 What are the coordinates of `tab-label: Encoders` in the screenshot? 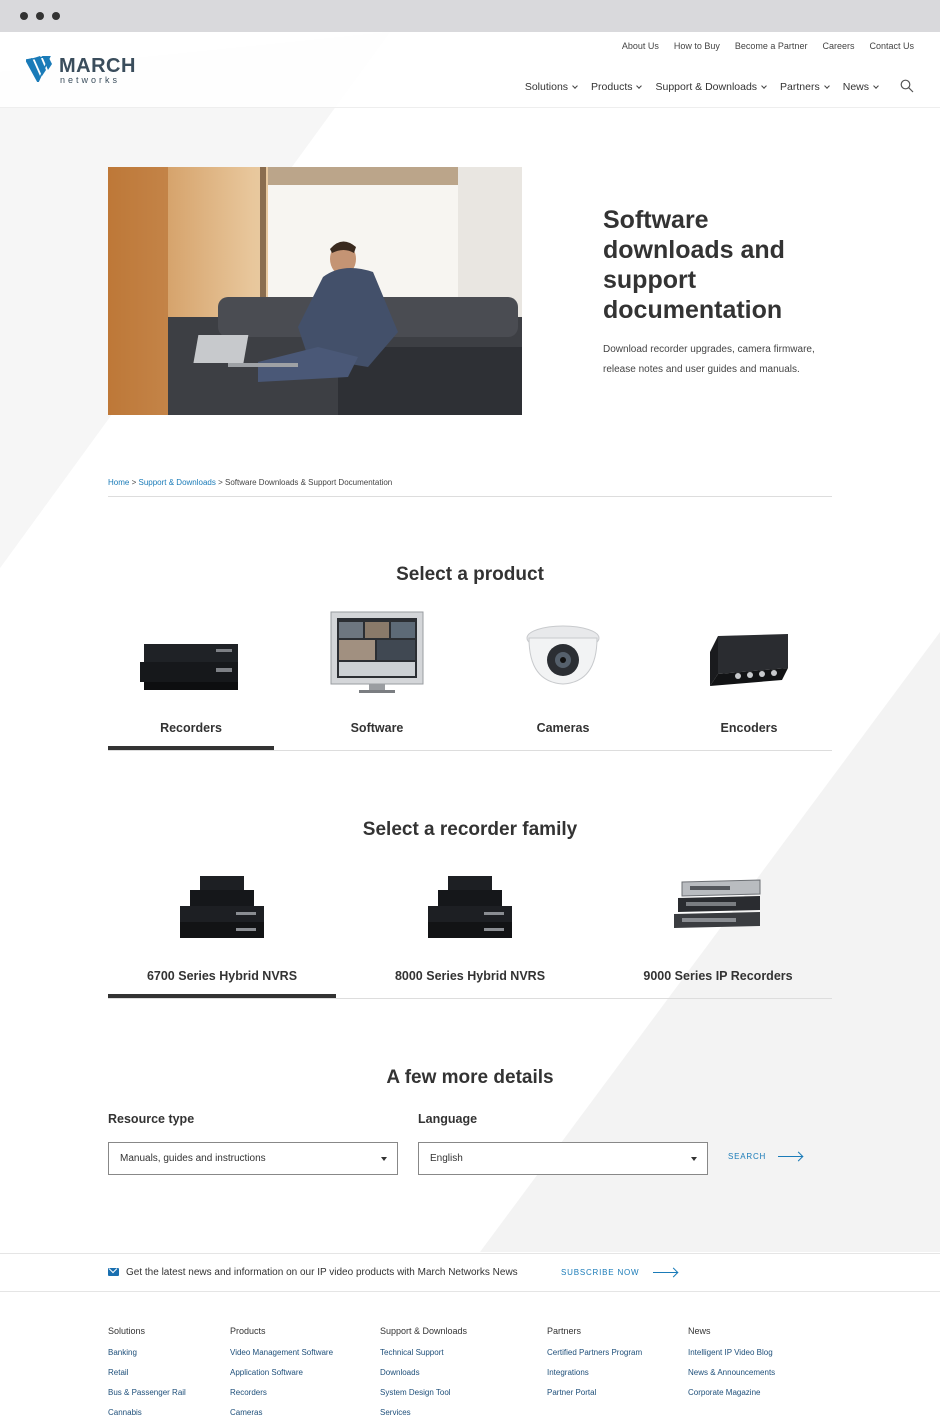 It's located at (749, 728).